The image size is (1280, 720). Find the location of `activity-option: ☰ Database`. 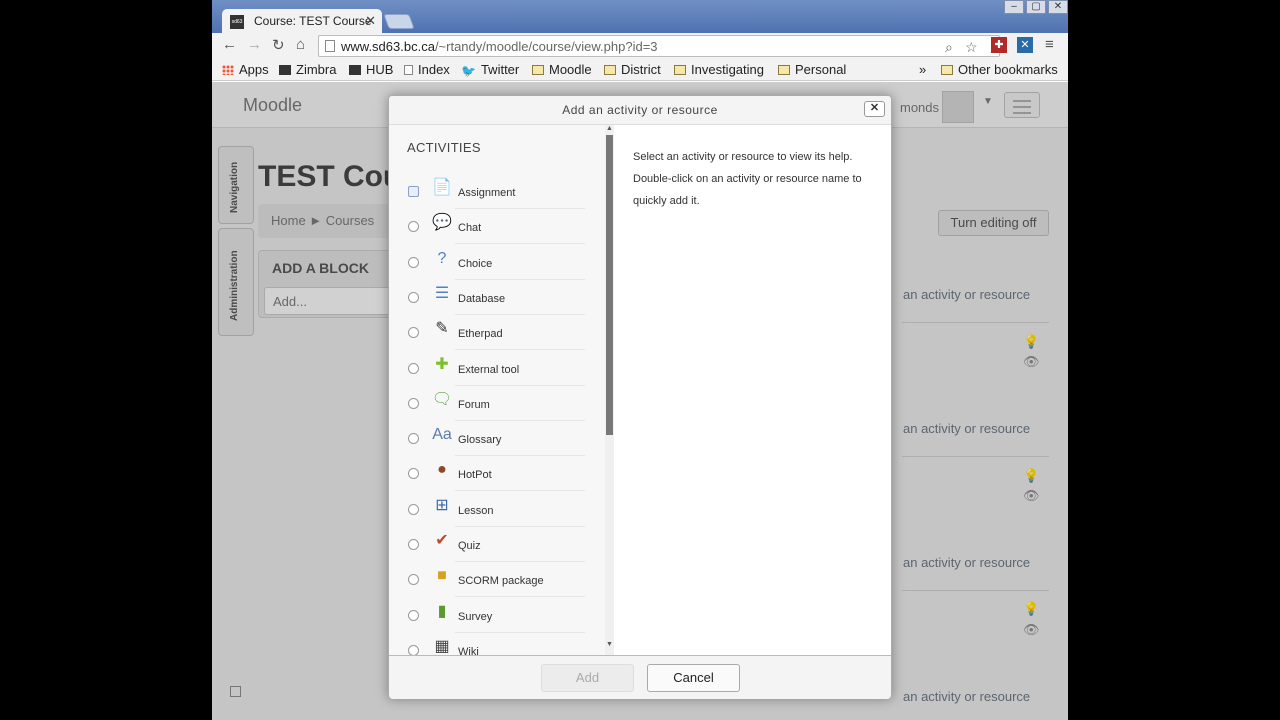

activity-option: ☰ Database is located at coordinates (489, 298).